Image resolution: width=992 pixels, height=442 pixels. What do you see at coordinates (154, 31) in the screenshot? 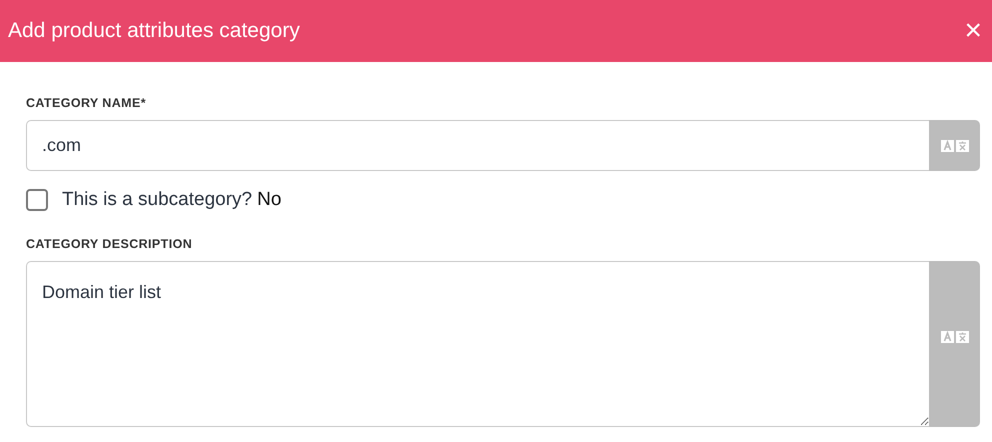
I see `dialog-title: Add product attributes category` at bounding box center [154, 31].